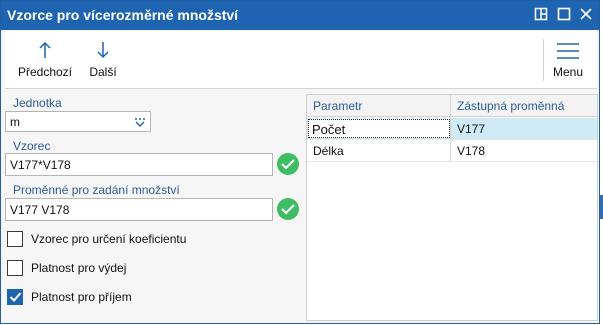  What do you see at coordinates (15, 268) in the screenshot?
I see `valid-for-issue-checkbox` at bounding box center [15, 268].